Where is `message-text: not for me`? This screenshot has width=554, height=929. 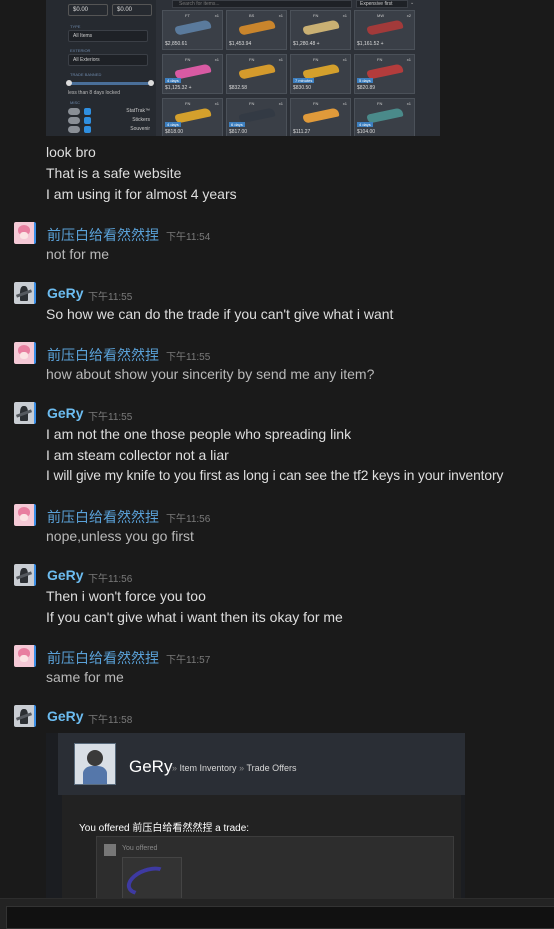 message-text: not for me is located at coordinates (78, 254).